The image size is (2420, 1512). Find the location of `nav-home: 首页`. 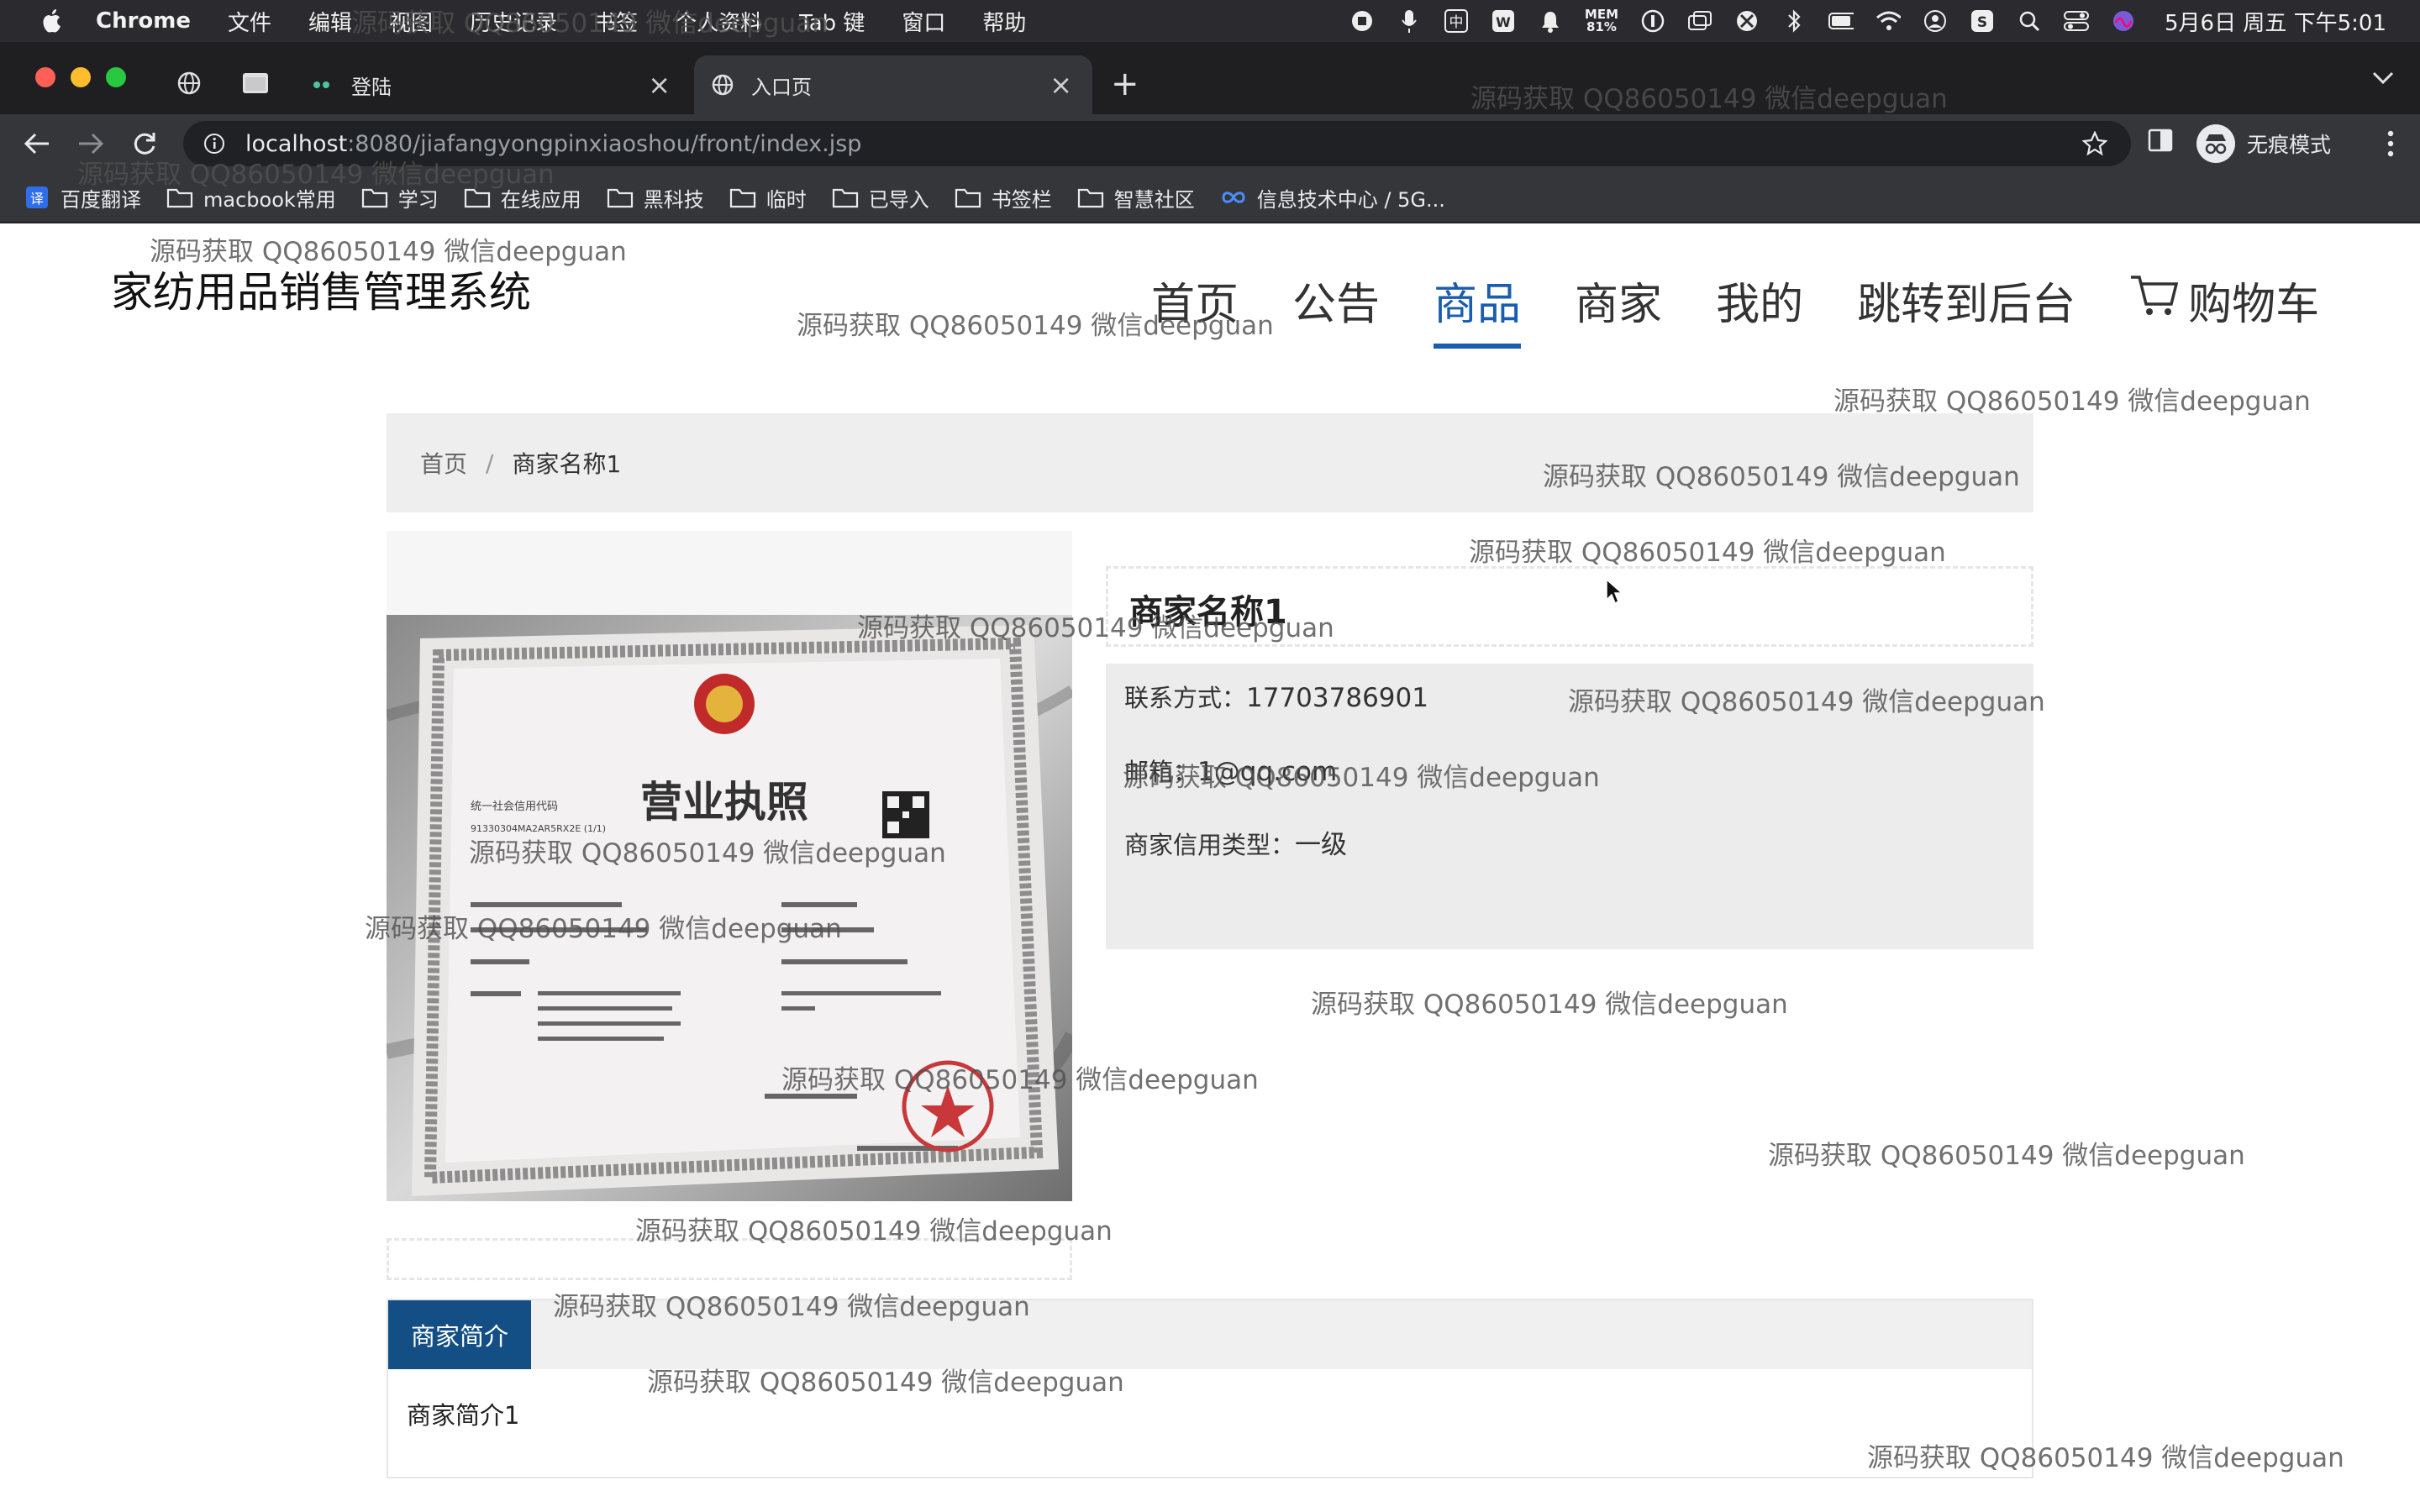

nav-home: 首页 is located at coordinates (1195, 306).